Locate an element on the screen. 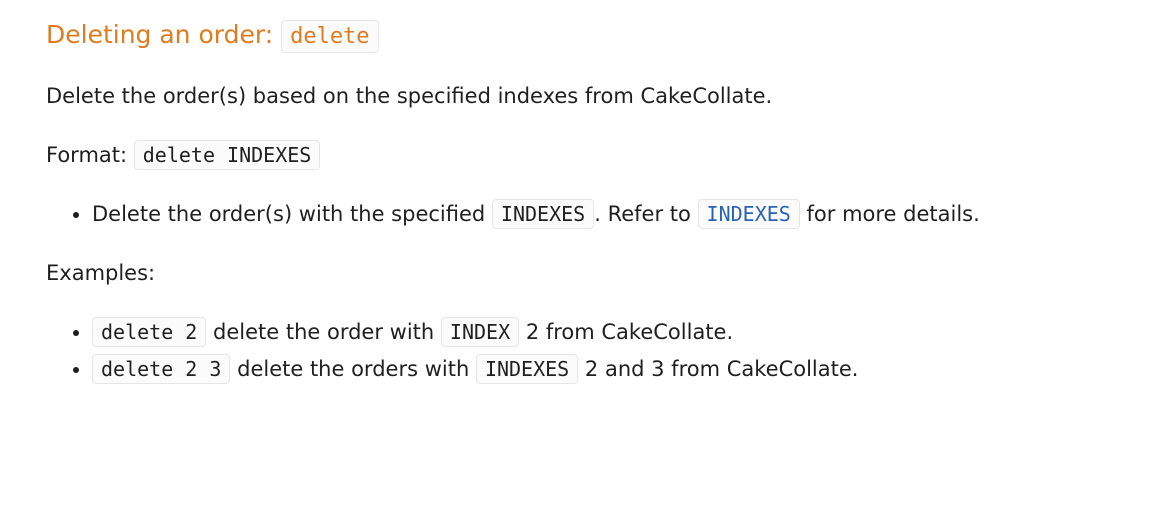  section-heading: Deleting an order: delete is located at coordinates (580, 35).